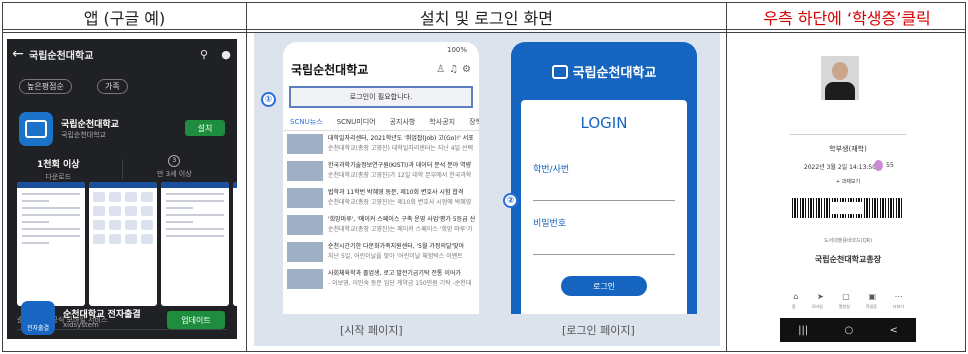 This screenshot has width=968, height=354. What do you see at coordinates (396, 192) in the screenshot?
I see `news-title: 법학과 11학번 박혜영 동문, 제10회 변호사 시험 합격` at bounding box center [396, 192].